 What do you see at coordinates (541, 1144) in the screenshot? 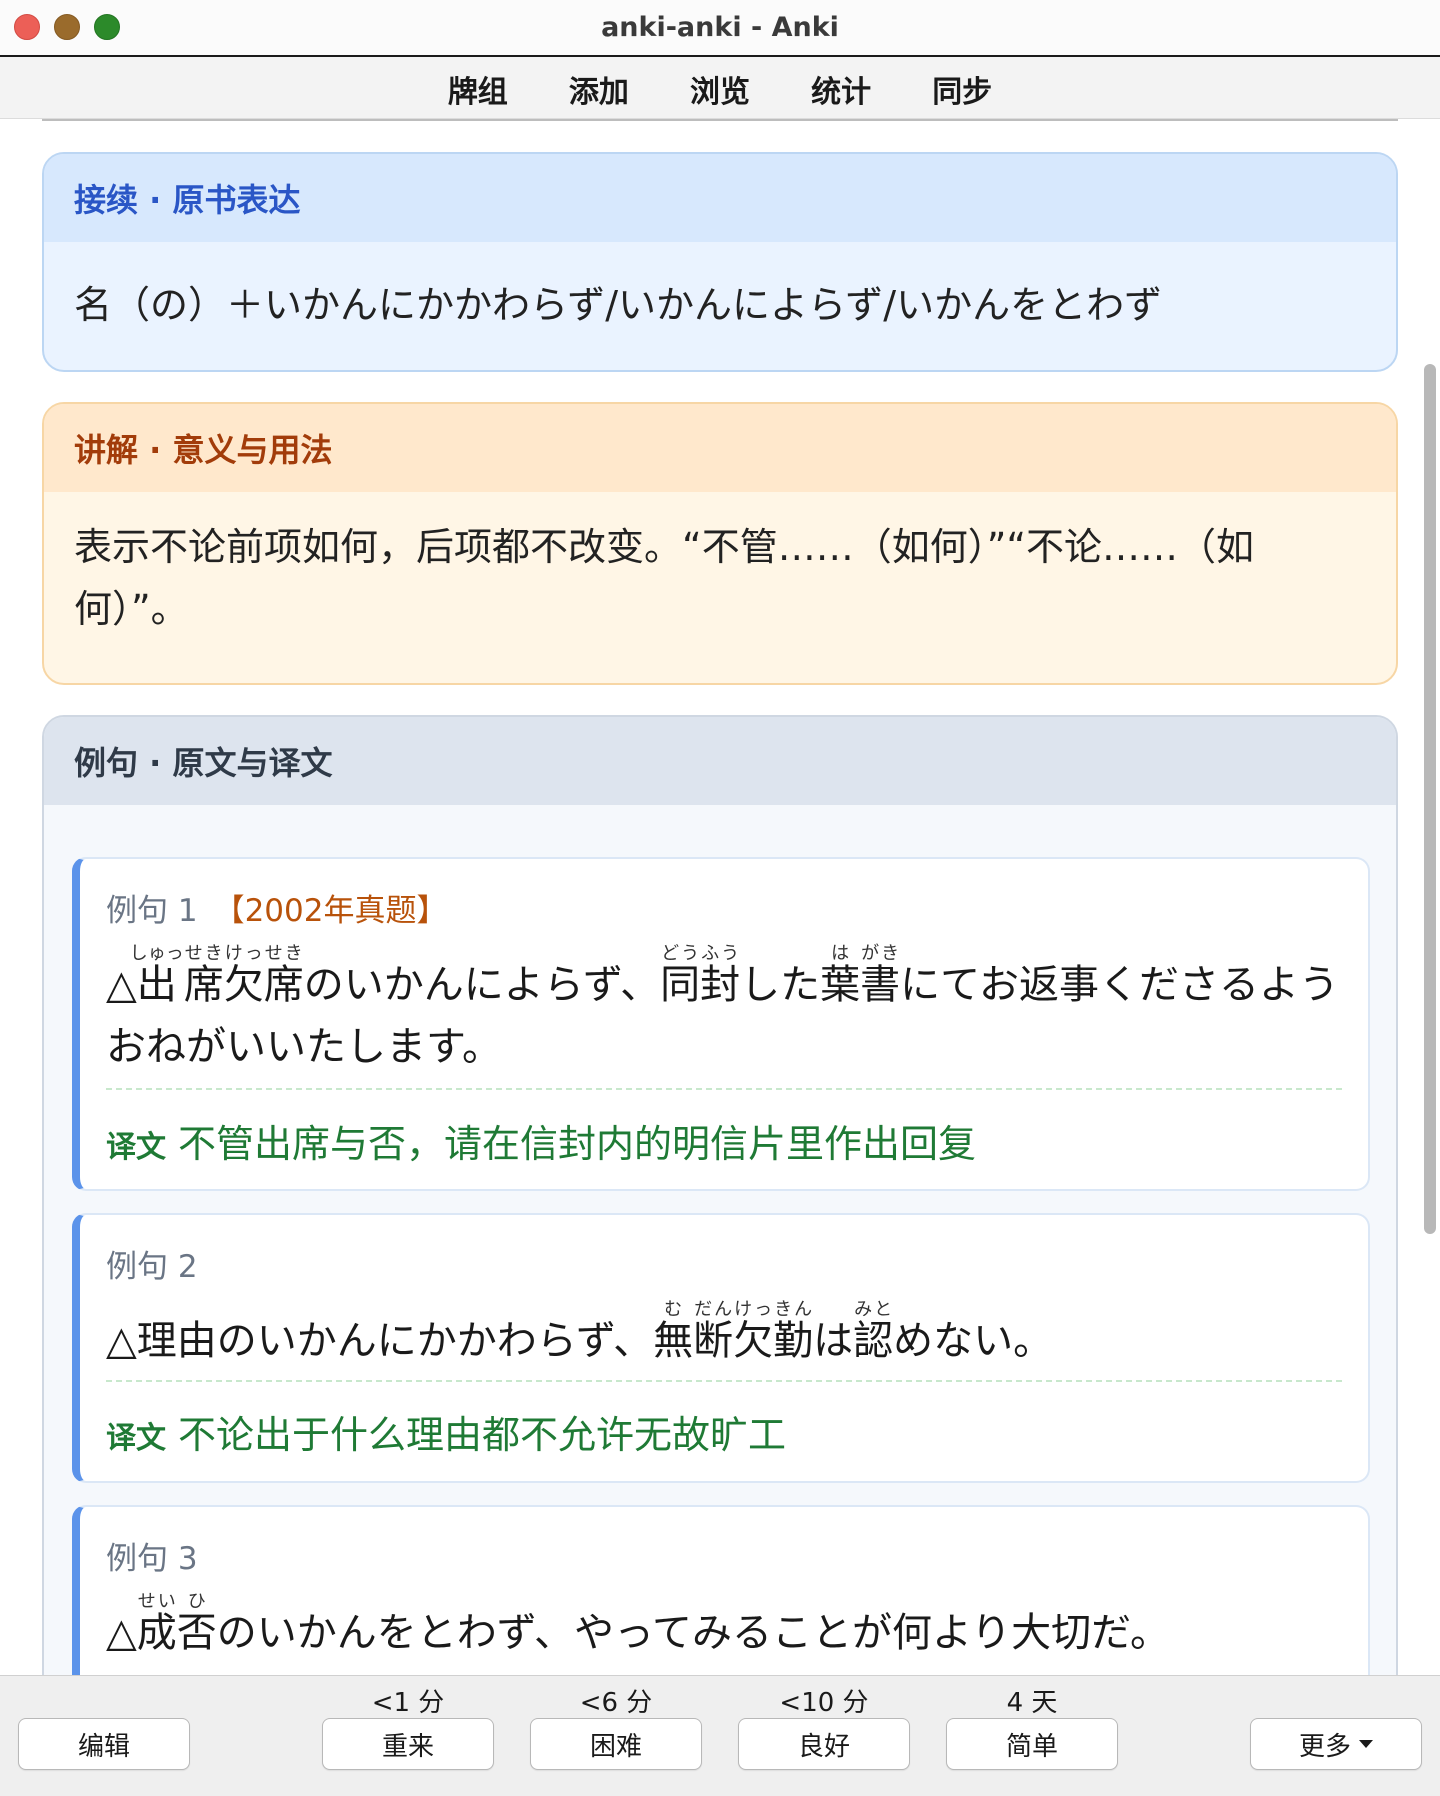
I see `example-translation: 译文 不管出席与否，请在信封内的明信片里作出回复` at bounding box center [541, 1144].